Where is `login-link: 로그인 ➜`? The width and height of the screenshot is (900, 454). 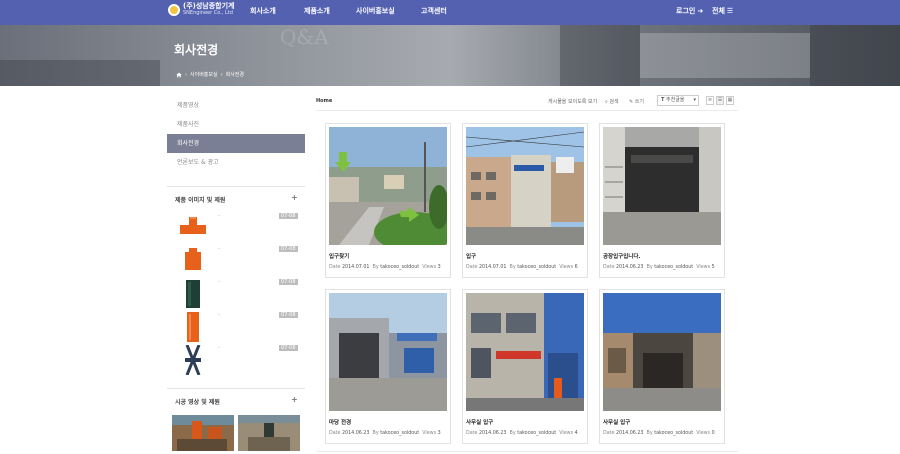
login-link: 로그인 ➜ is located at coordinates (689, 11).